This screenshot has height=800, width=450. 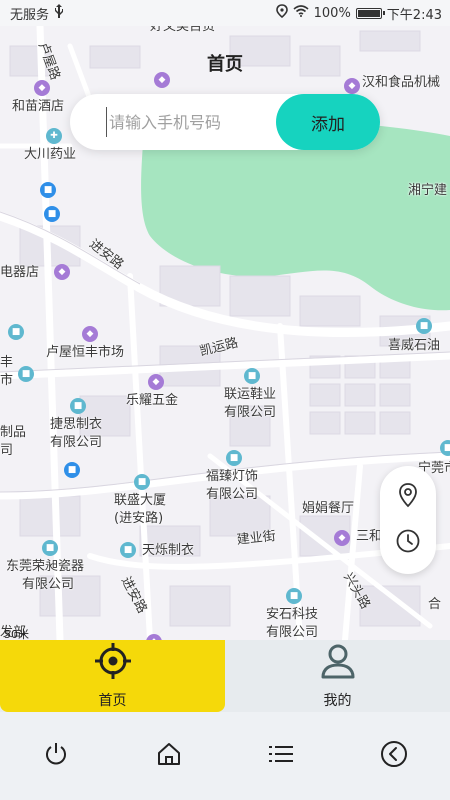 What do you see at coordinates (140, 500) in the screenshot?
I see `map-label: 联盛大厦` at bounding box center [140, 500].